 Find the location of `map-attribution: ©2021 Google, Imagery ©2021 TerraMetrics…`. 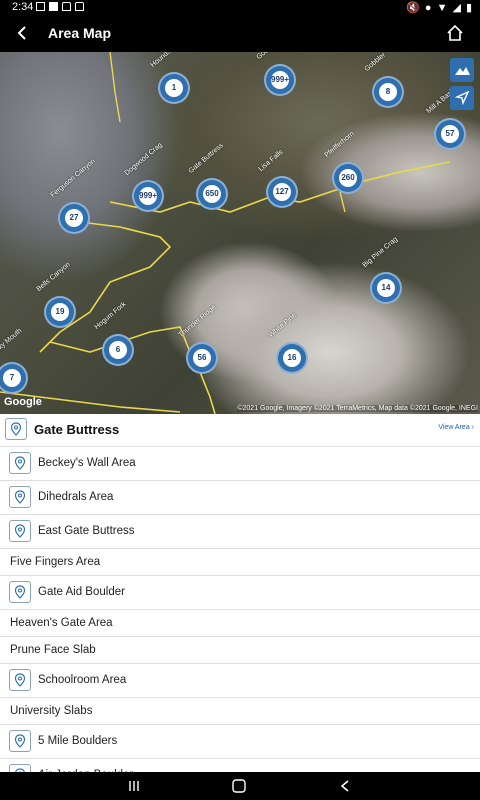

map-attribution: ©2021 Google, Imagery ©2021 TerraMetrics… is located at coordinates (357, 408).